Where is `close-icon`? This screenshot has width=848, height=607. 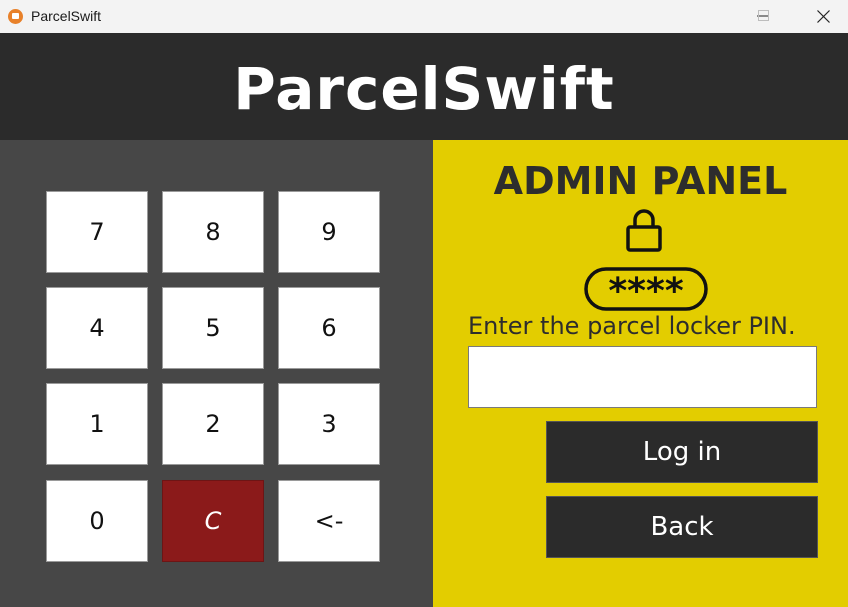 close-icon is located at coordinates (823, 16).